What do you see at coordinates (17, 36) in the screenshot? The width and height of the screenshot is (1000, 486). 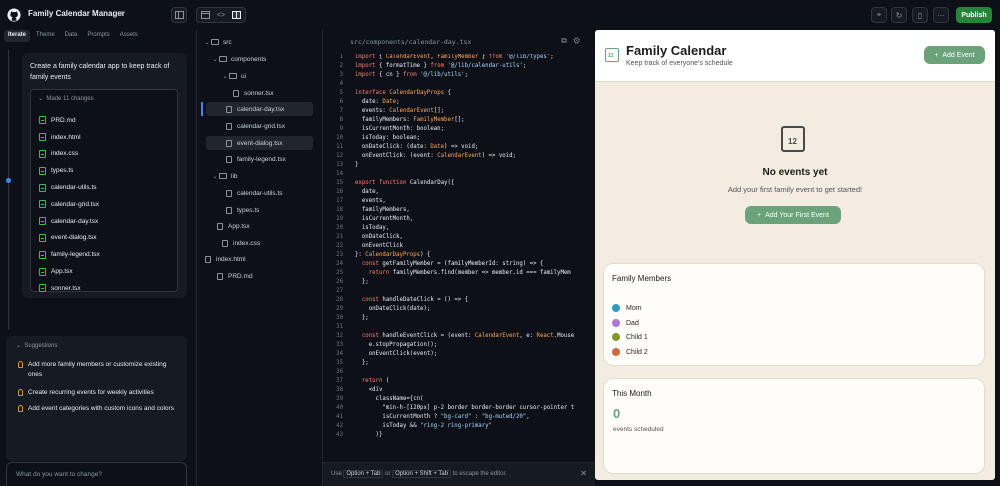 I see `tab-iterate: Iterate` at bounding box center [17, 36].